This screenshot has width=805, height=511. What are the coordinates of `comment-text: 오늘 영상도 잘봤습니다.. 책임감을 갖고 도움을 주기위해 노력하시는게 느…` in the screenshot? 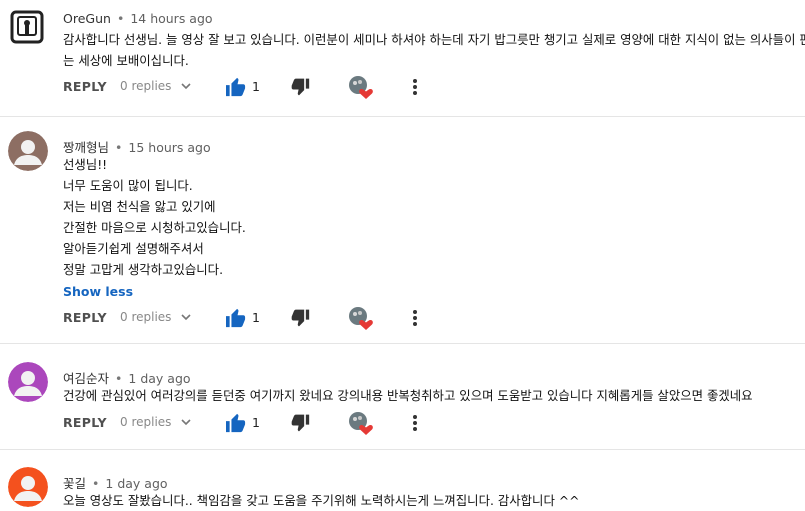 It's located at (321, 500).